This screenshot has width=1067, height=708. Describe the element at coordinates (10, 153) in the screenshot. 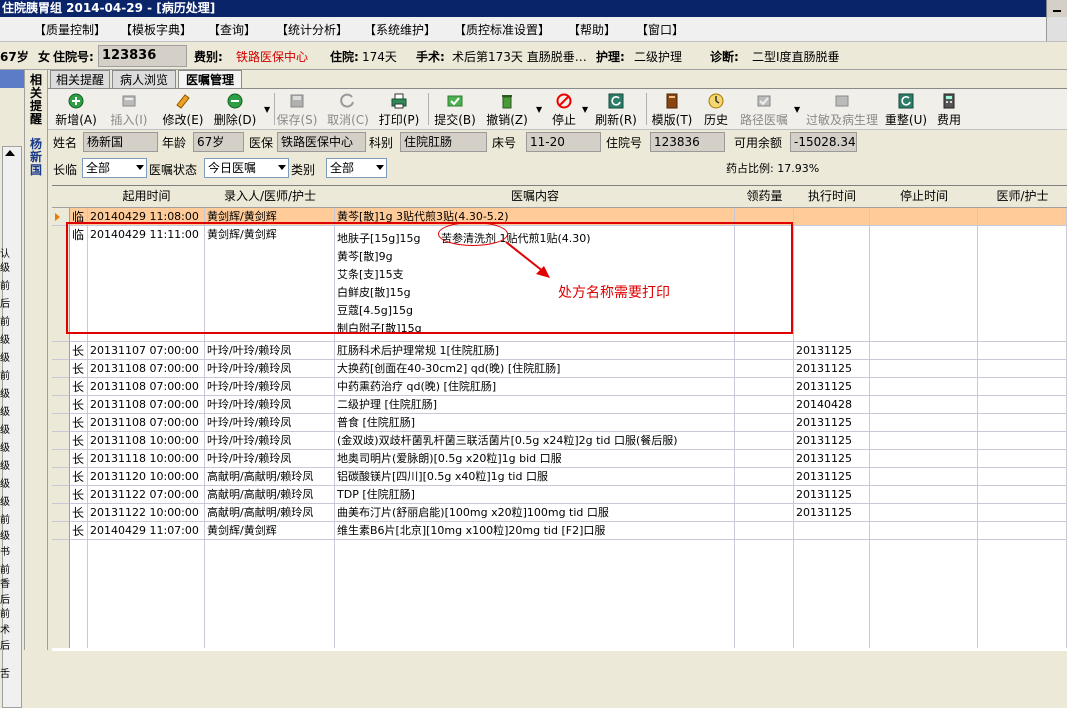

I see `scroll-up-icon` at that location.